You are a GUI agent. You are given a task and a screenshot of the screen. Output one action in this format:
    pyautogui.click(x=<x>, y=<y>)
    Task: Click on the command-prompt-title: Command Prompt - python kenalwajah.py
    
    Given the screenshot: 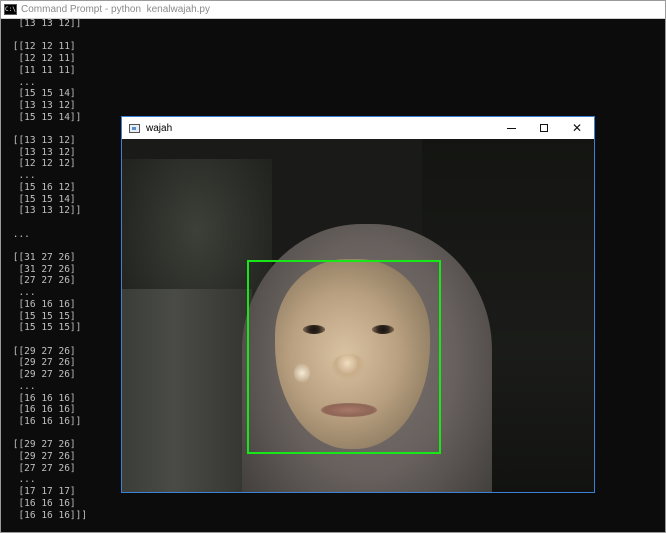 What is the action you would take?
    pyautogui.click(x=115, y=9)
    